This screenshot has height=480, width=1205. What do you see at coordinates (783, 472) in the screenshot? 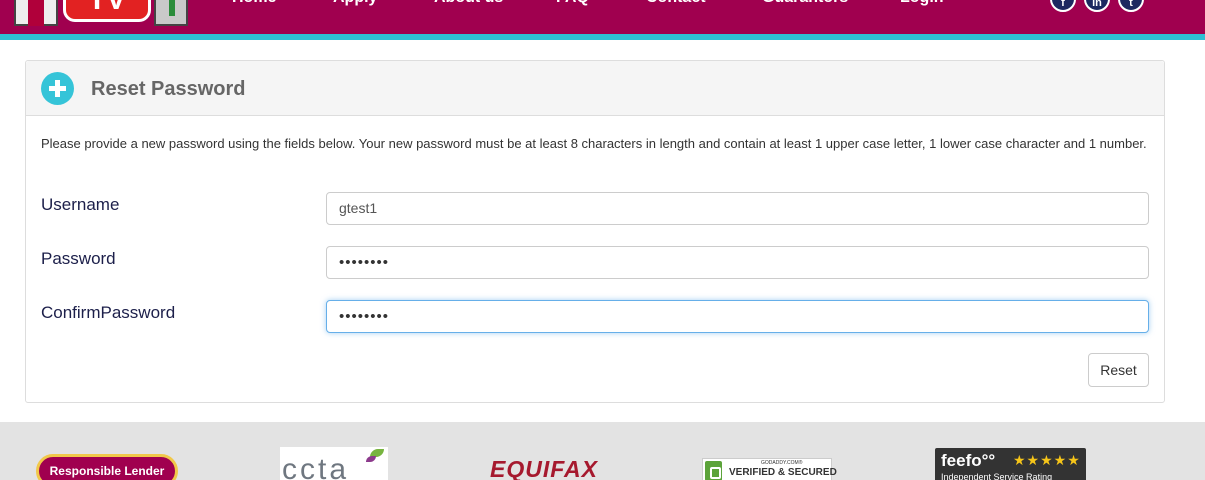
I see `godaddy-main-text: VERIFIED & SECURED` at bounding box center [783, 472].